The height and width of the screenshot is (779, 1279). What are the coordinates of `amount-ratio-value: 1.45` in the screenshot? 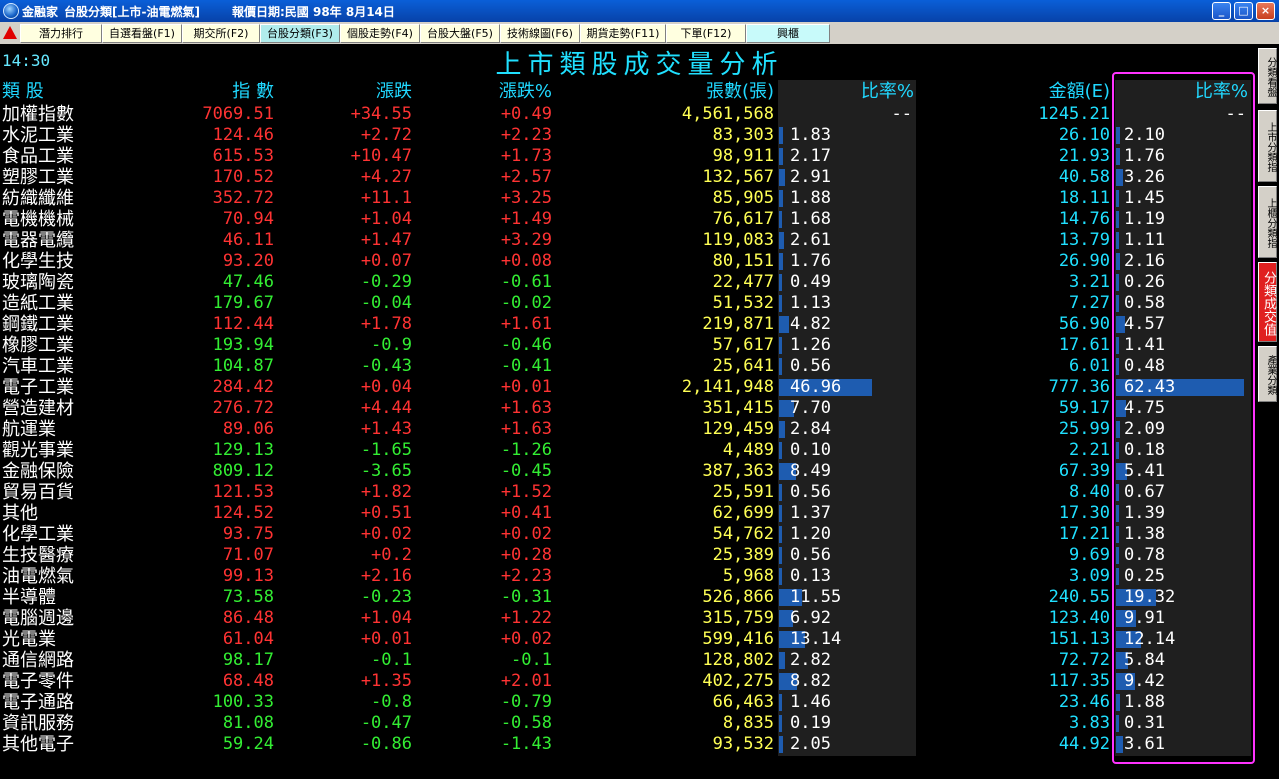 It's located at (1144, 198).